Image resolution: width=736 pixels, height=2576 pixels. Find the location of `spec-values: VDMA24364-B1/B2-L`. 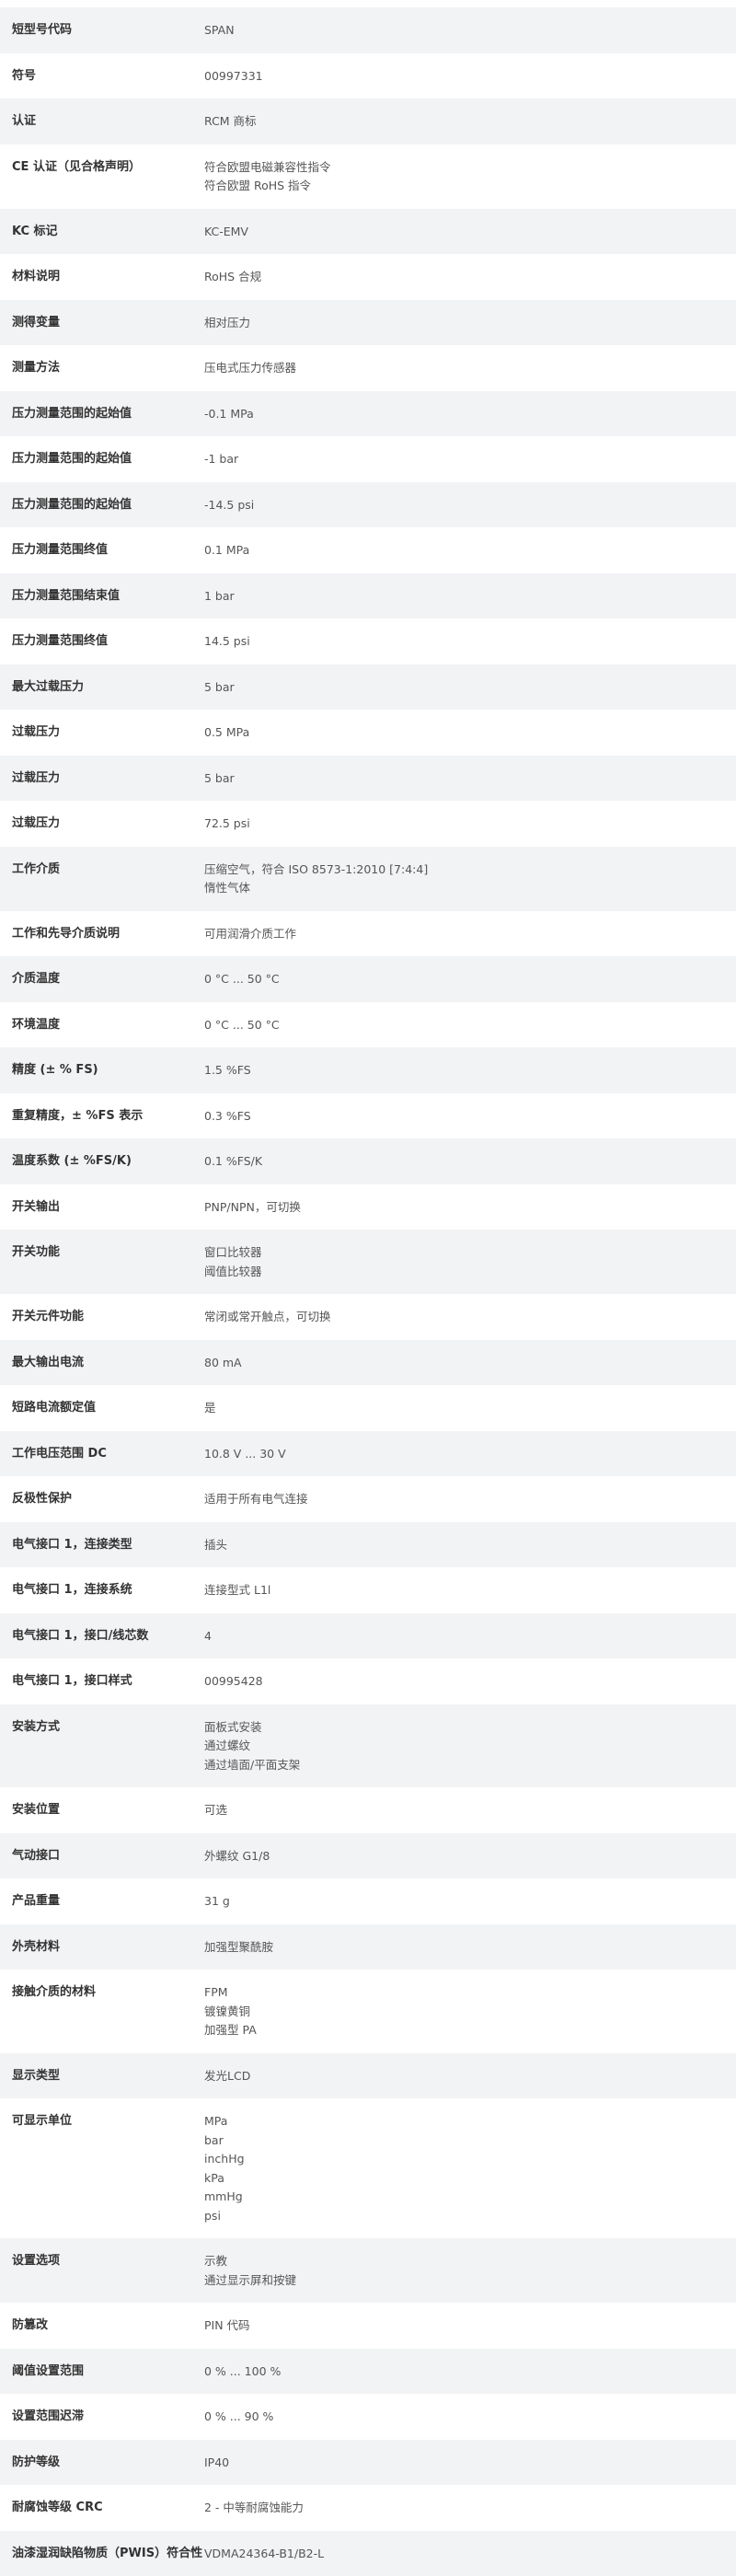

spec-values: VDMA24364-B1/B2-L is located at coordinates (470, 2554).